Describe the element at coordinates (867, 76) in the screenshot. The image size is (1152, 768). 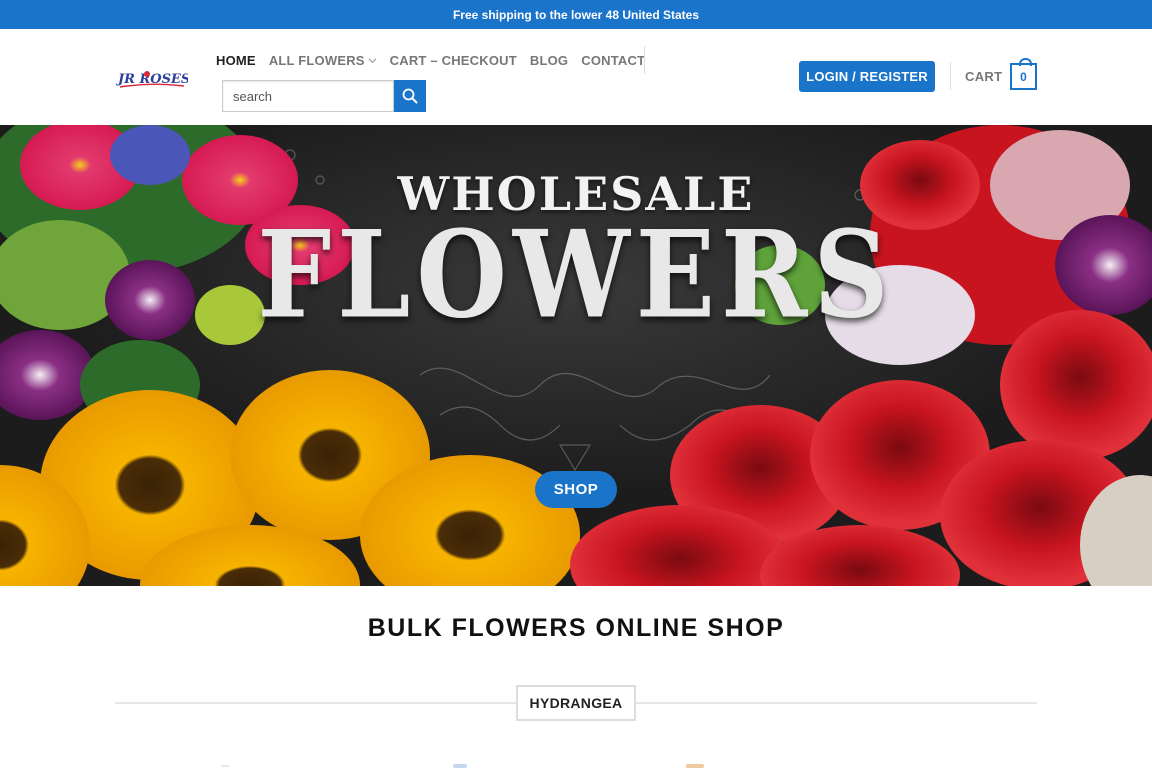
I see `login-register-button: LOGIN / REGISTER` at that location.